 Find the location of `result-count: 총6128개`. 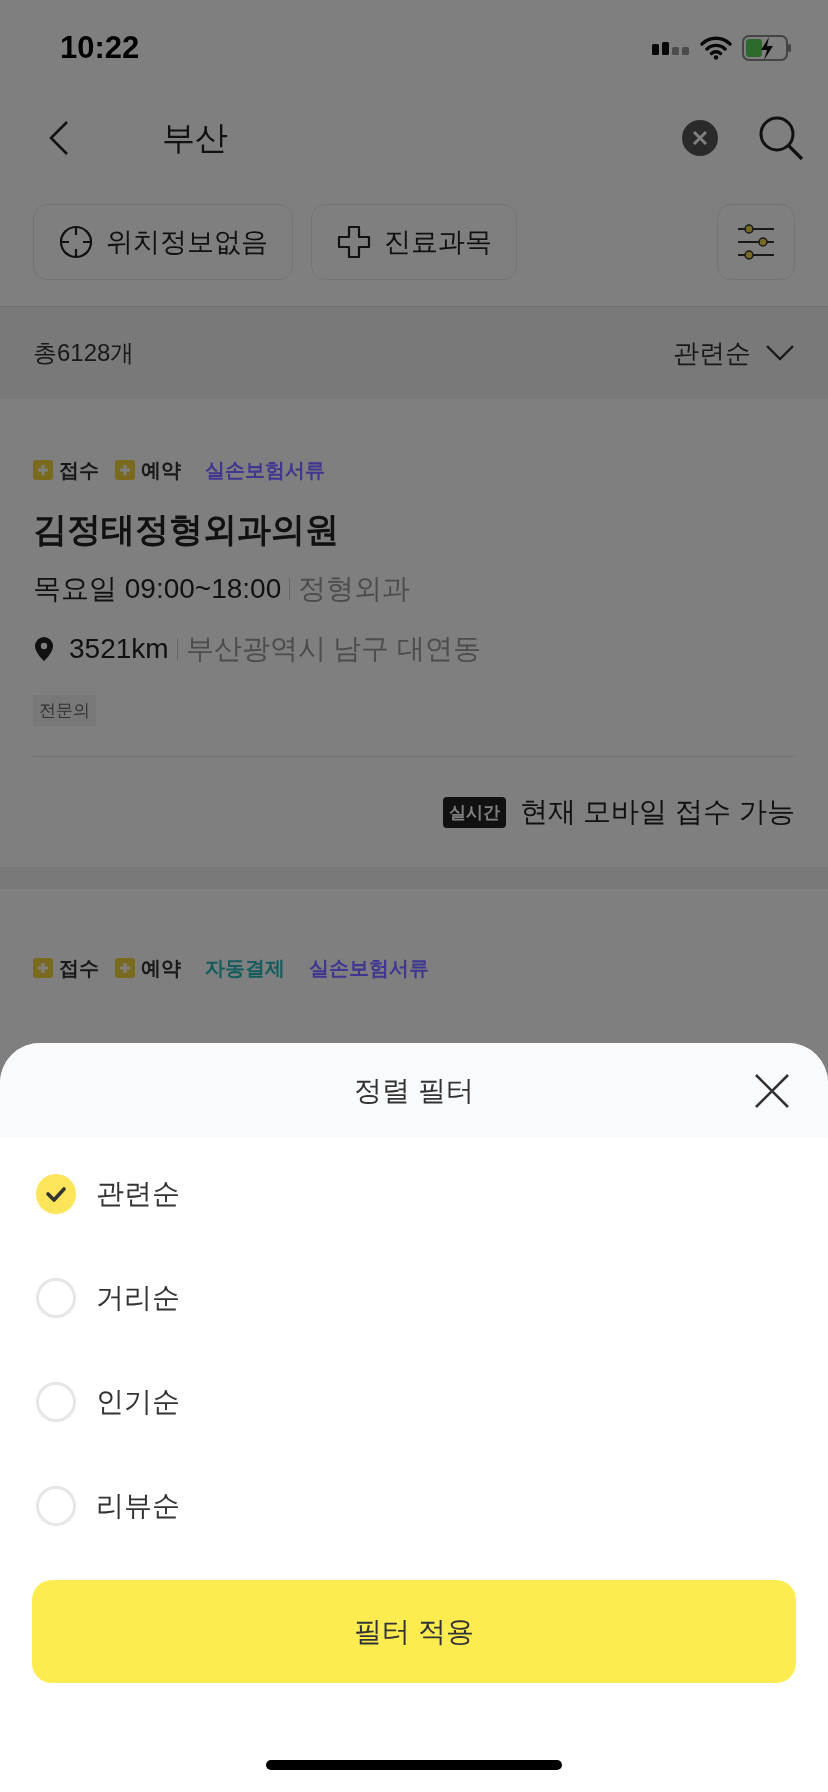

result-count: 총6128개 is located at coordinates (84, 353).